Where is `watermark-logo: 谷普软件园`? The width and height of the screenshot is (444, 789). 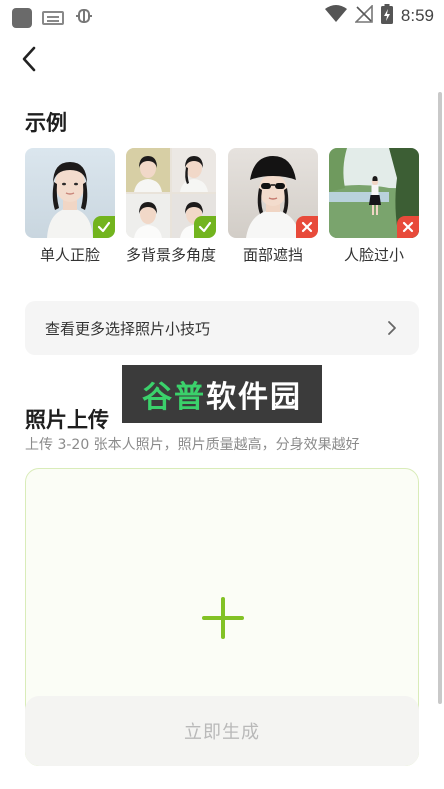 watermark-logo: 谷普软件园 is located at coordinates (222, 394).